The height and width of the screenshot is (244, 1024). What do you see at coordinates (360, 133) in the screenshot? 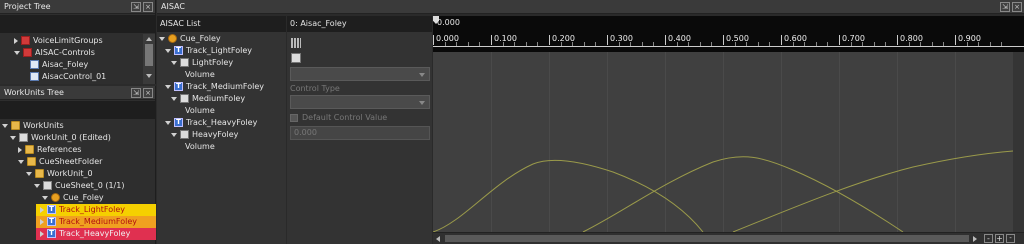
I see `default-control-input: 0.000` at bounding box center [360, 133].